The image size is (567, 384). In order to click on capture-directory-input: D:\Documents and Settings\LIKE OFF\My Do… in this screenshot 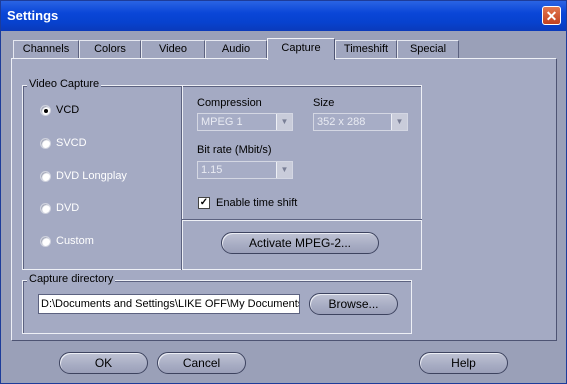, I will do `click(169, 304)`.